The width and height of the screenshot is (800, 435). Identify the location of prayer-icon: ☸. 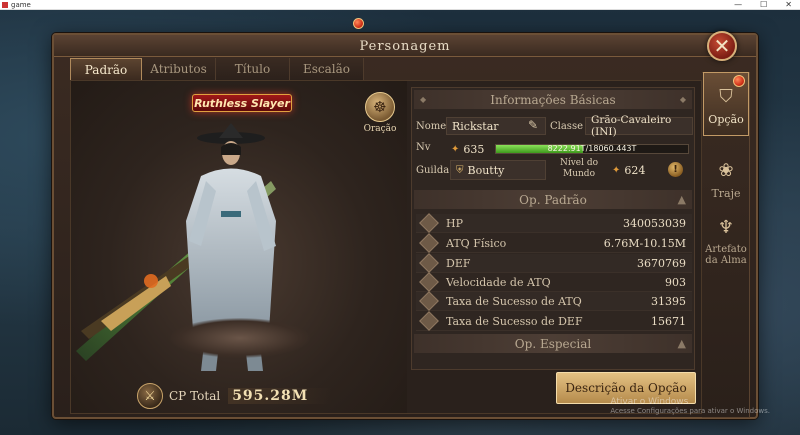
(380, 107).